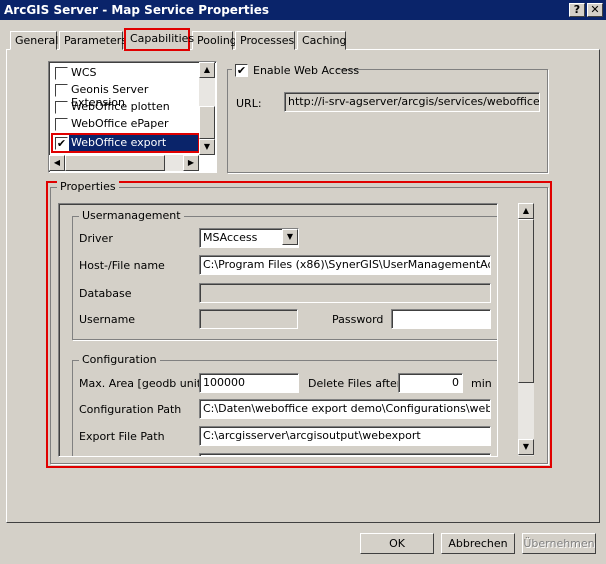 This screenshot has height=564, width=606. Describe the element at coordinates (249, 103) in the screenshot. I see `url-label: URL:` at that location.